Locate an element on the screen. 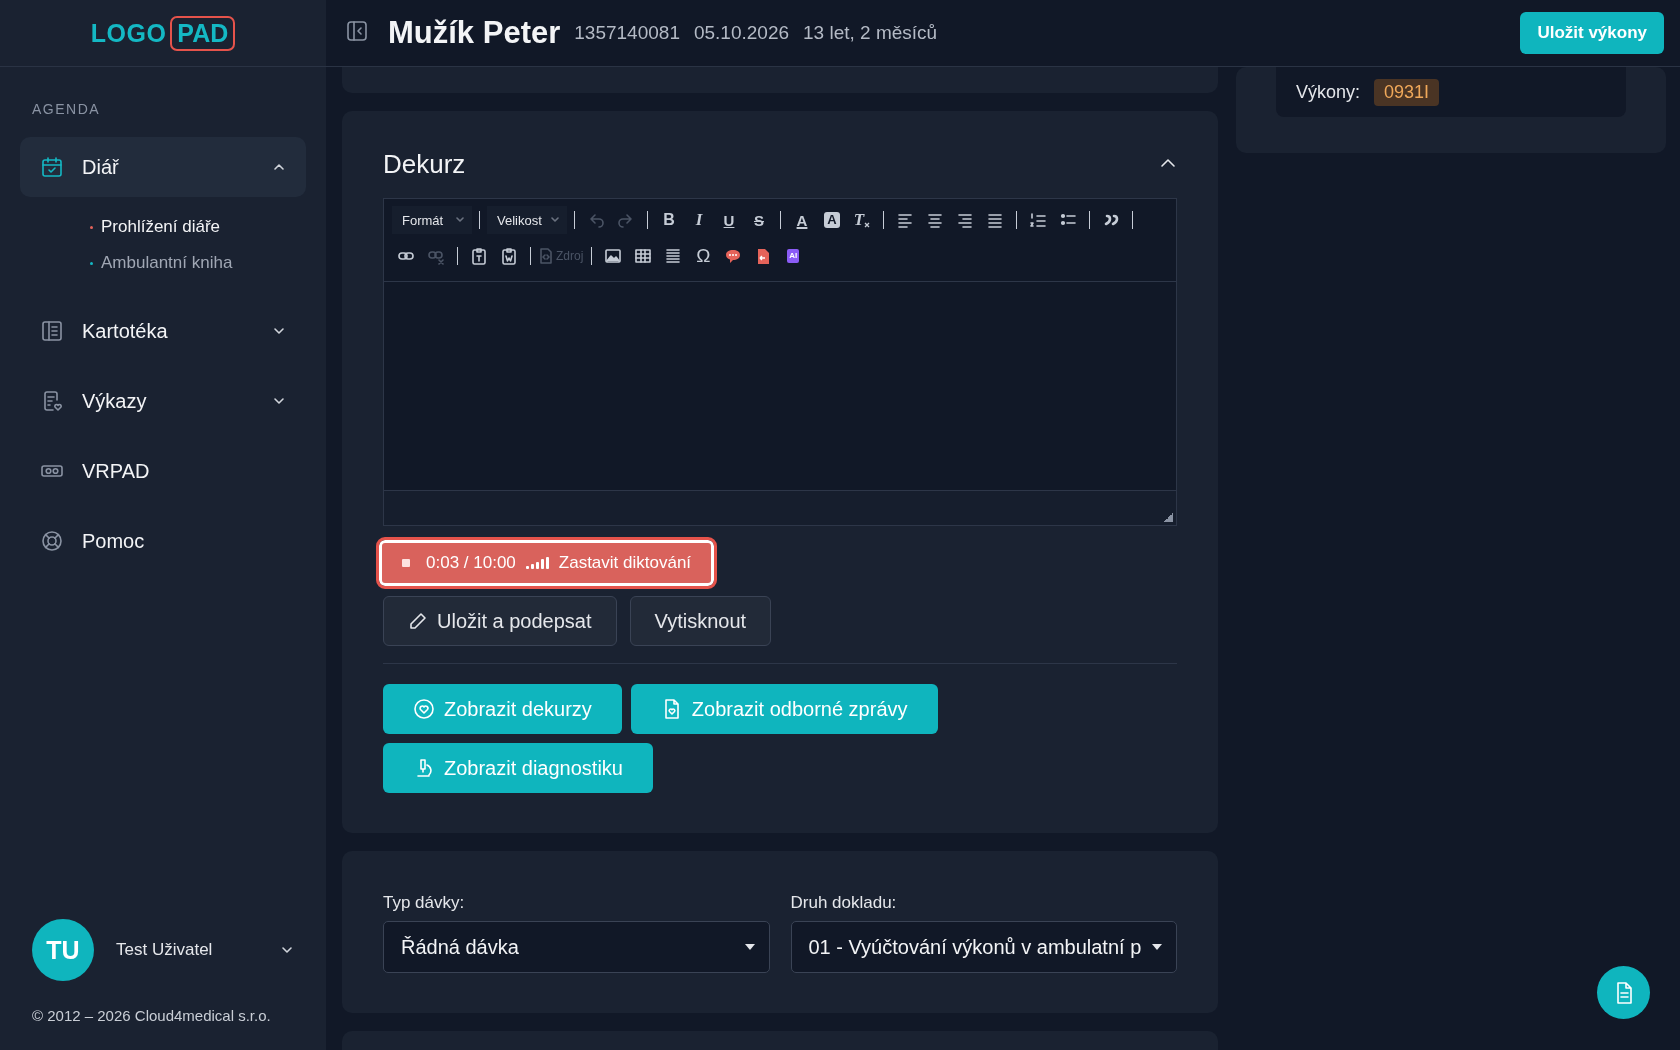 The height and width of the screenshot is (1050, 1680). document-button is located at coordinates (1623, 992).